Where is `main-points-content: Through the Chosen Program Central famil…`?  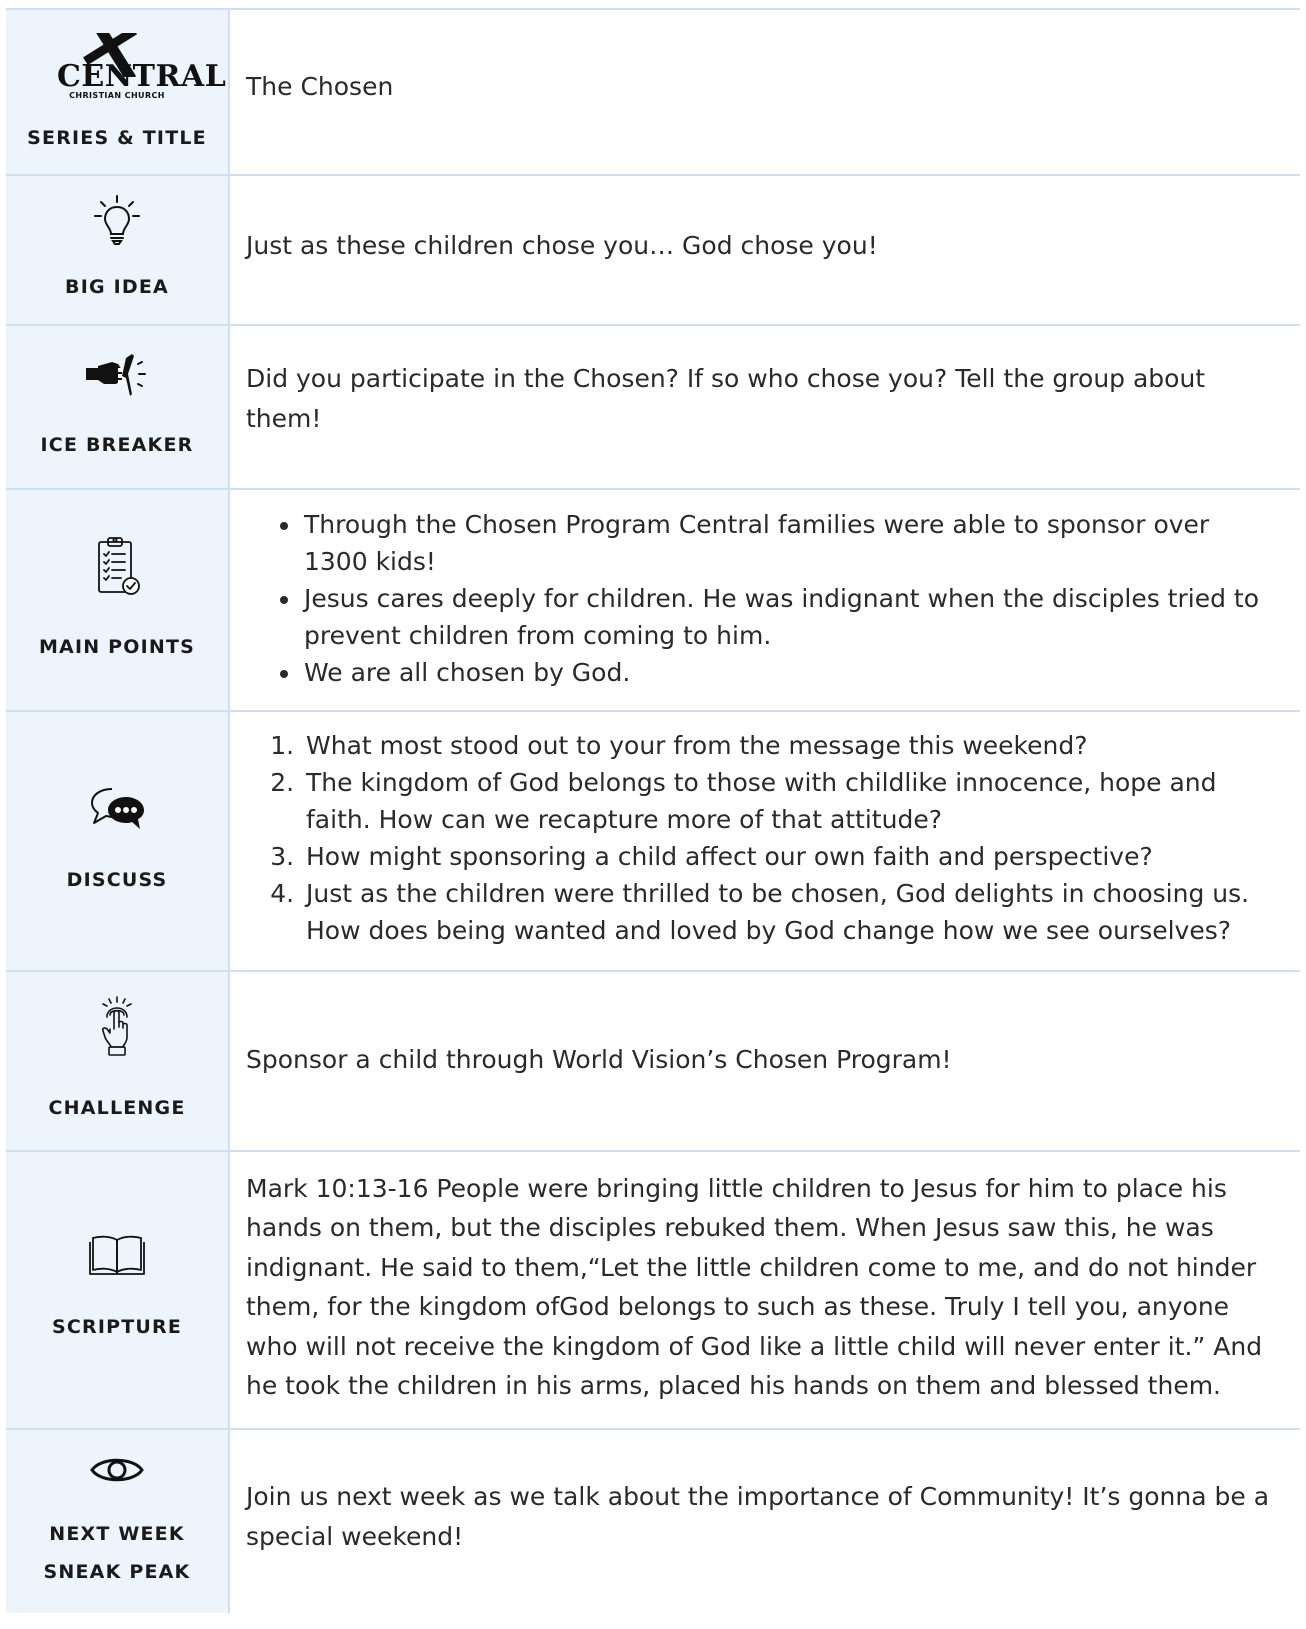
main-points-content: Through the Chosen Program Central famil… is located at coordinates (765, 600).